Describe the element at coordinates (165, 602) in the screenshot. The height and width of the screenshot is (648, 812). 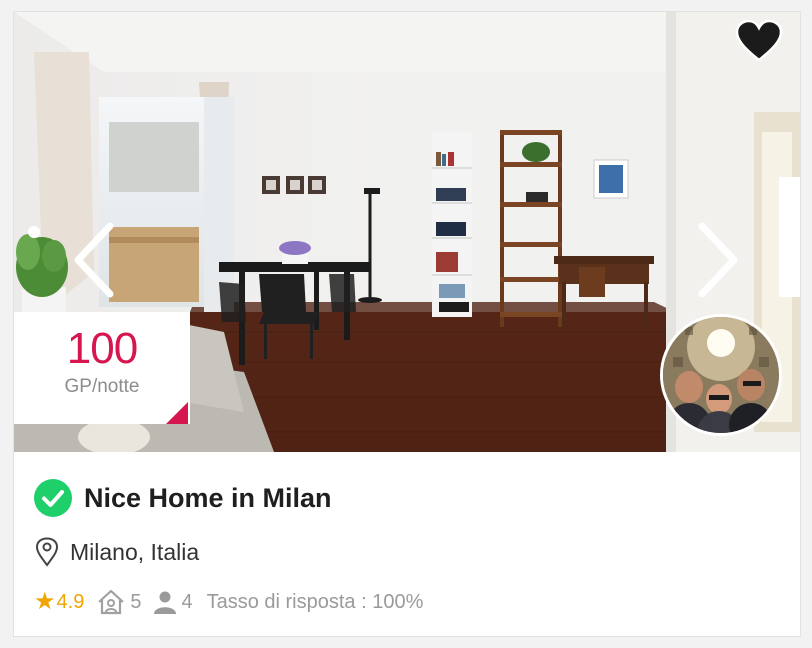
I see `person-icon` at that location.